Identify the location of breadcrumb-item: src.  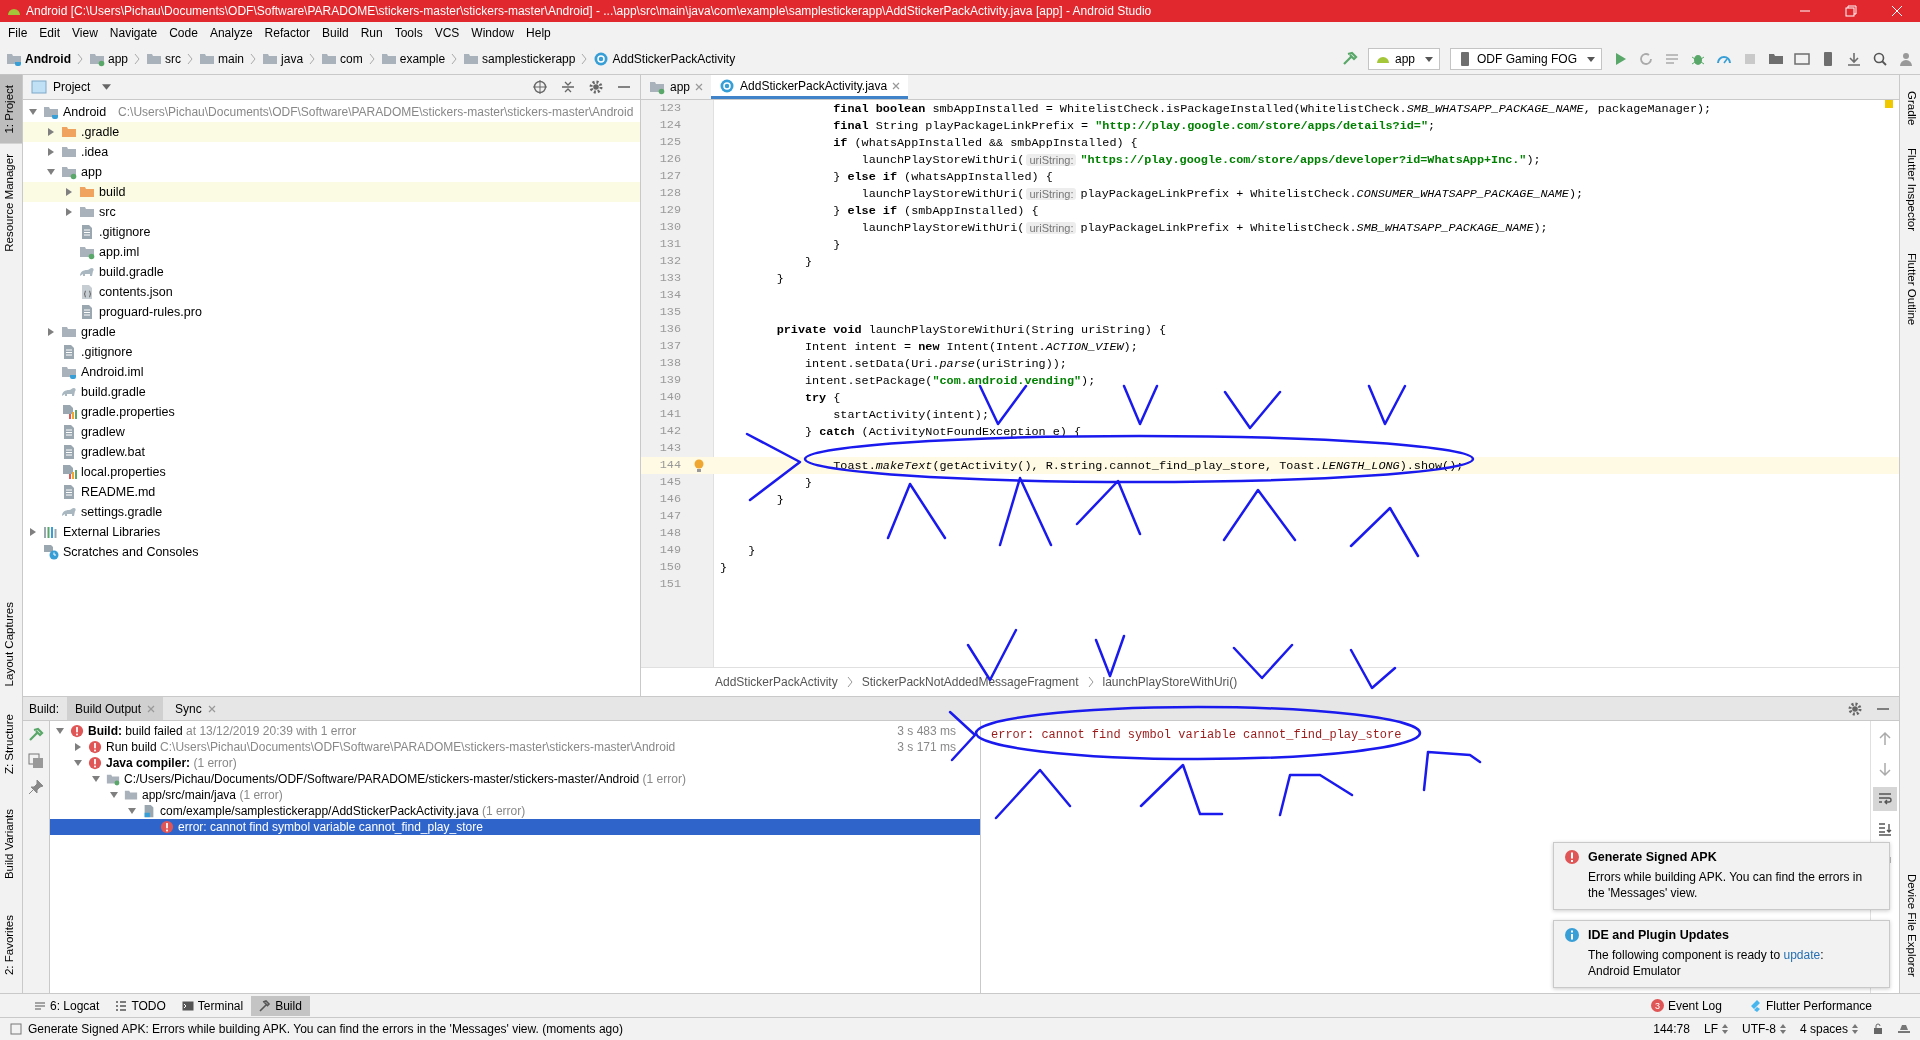
(173, 59).